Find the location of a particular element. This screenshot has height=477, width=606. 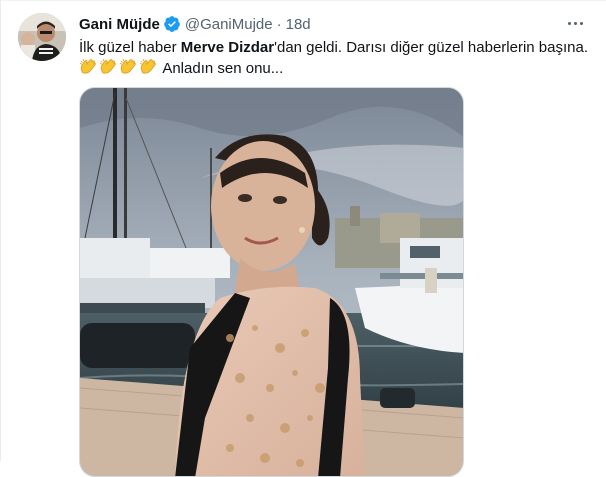

avatar is located at coordinates (42, 37).